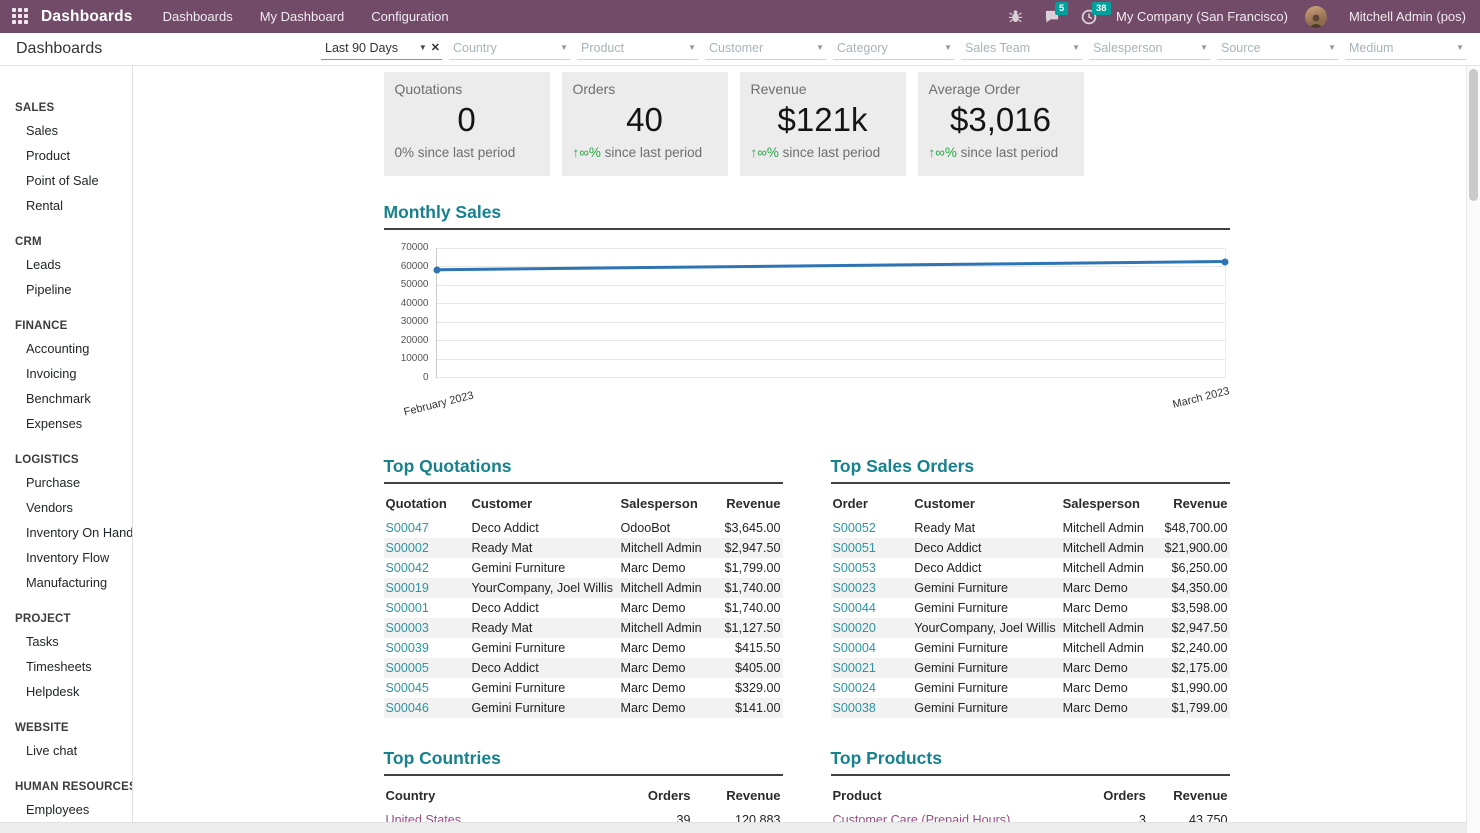  I want to click on order-link: S00004, so click(872, 648).